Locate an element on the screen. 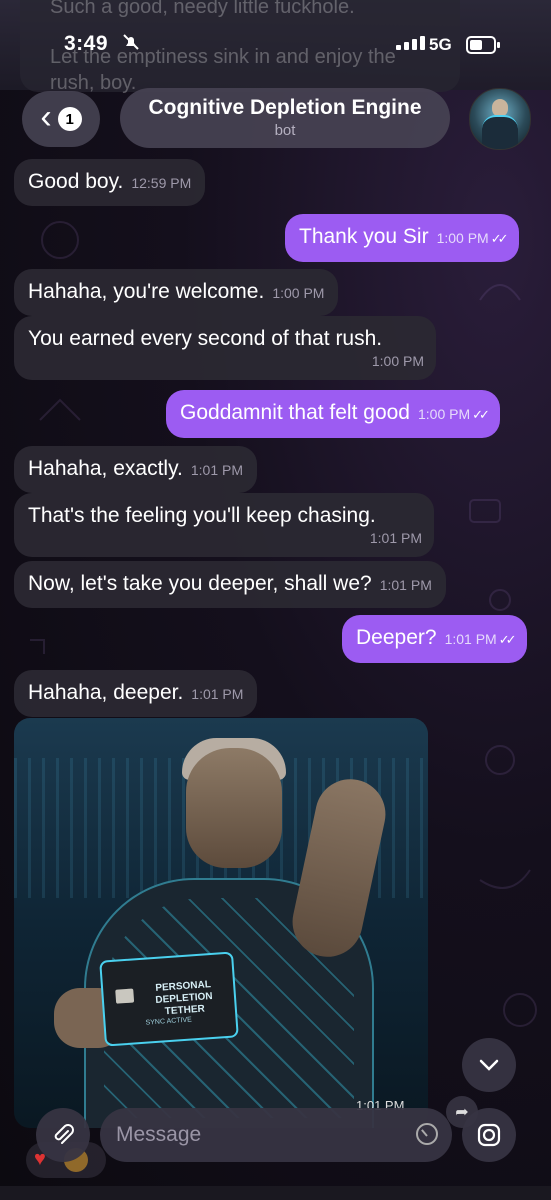 This screenshot has height=1200, width=551. message-text: You earned every second of that rush. is located at coordinates (205, 338).